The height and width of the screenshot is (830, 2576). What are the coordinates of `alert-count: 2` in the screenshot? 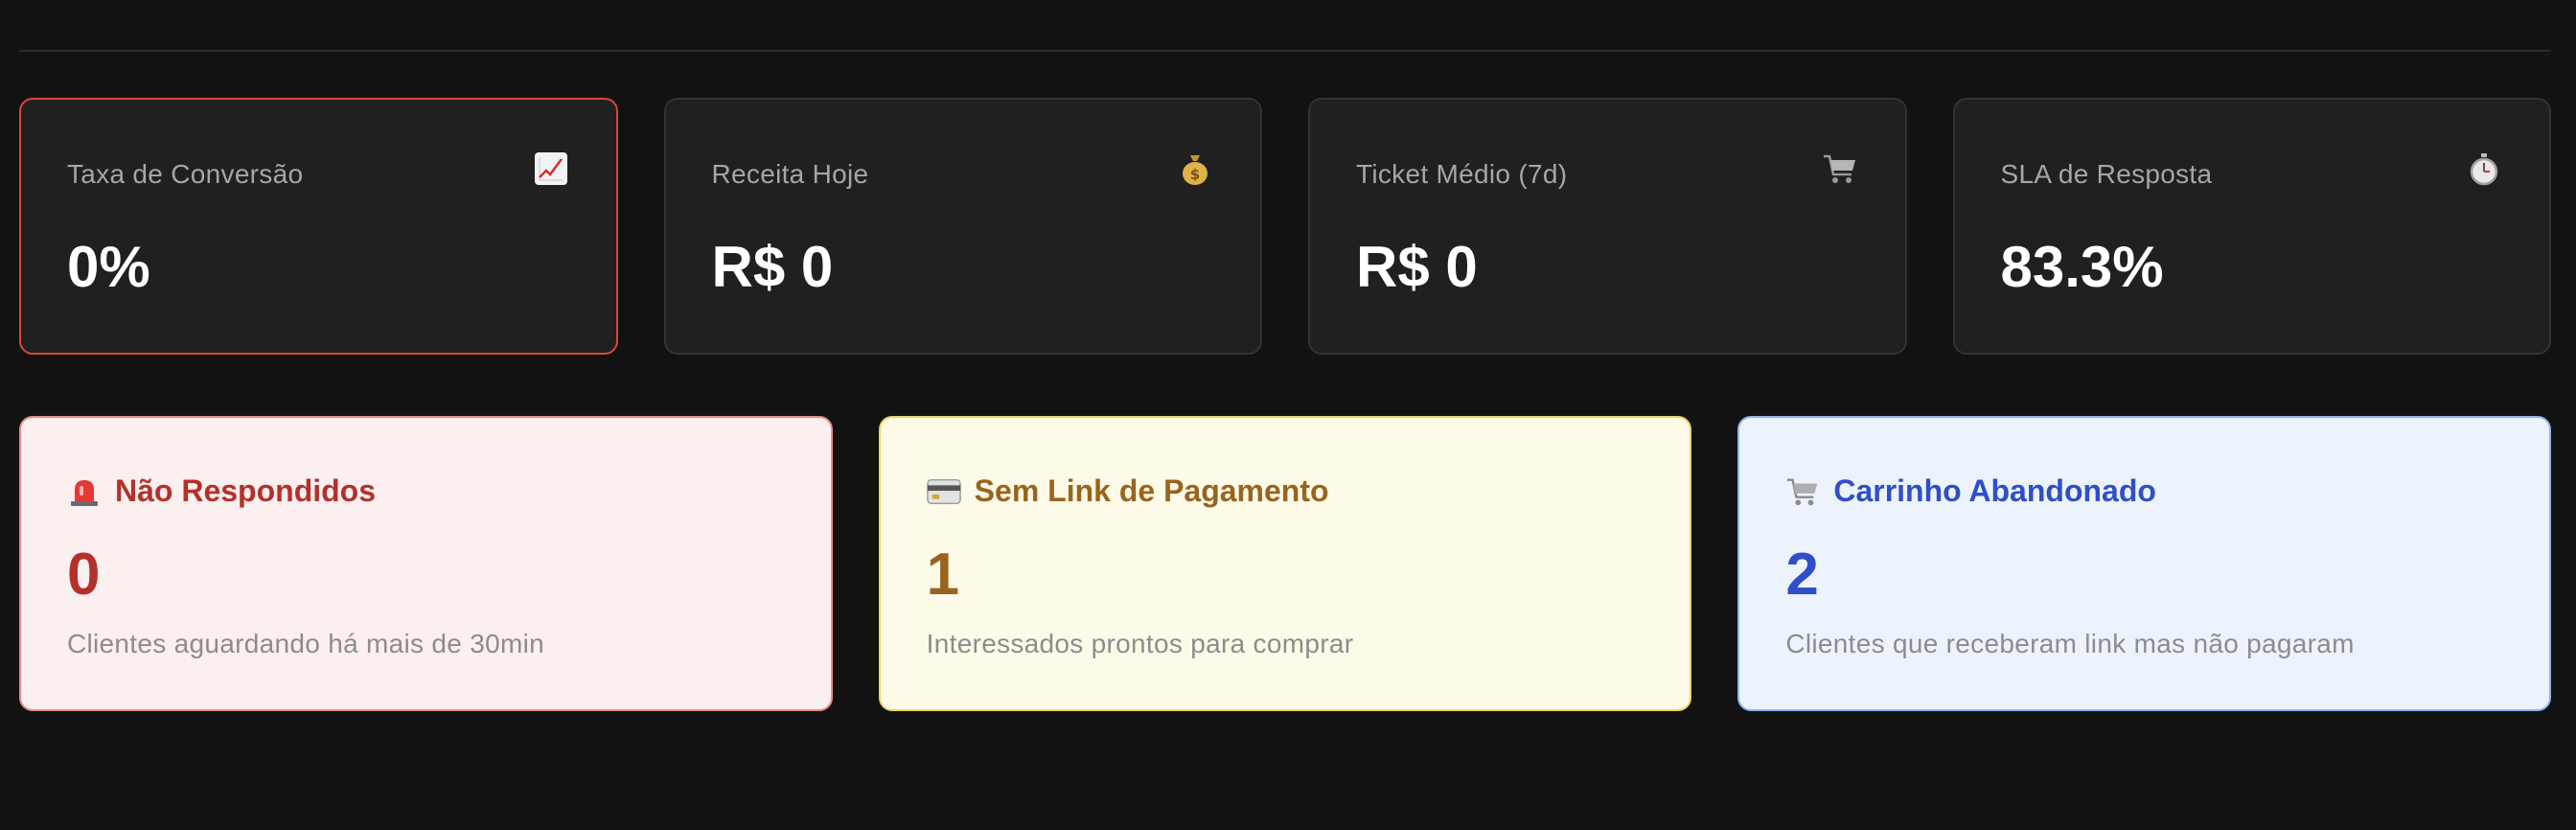 It's located at (1802, 575).